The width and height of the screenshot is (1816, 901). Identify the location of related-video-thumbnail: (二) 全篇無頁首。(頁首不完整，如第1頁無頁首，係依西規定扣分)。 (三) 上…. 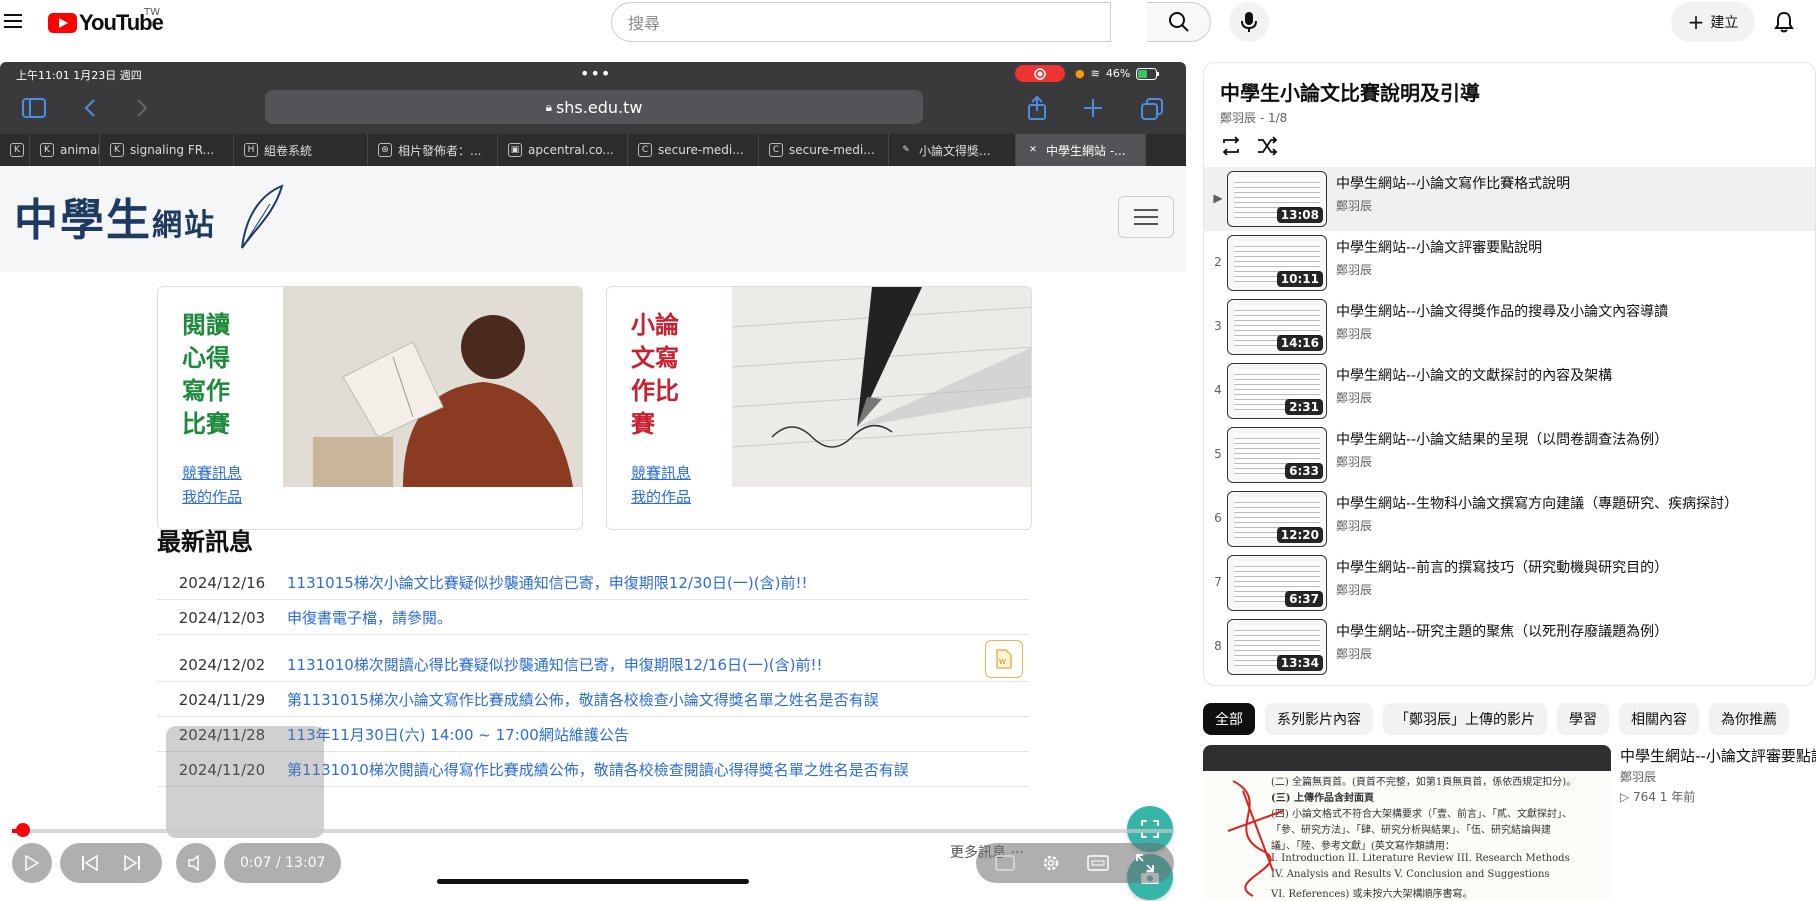
(1407, 823).